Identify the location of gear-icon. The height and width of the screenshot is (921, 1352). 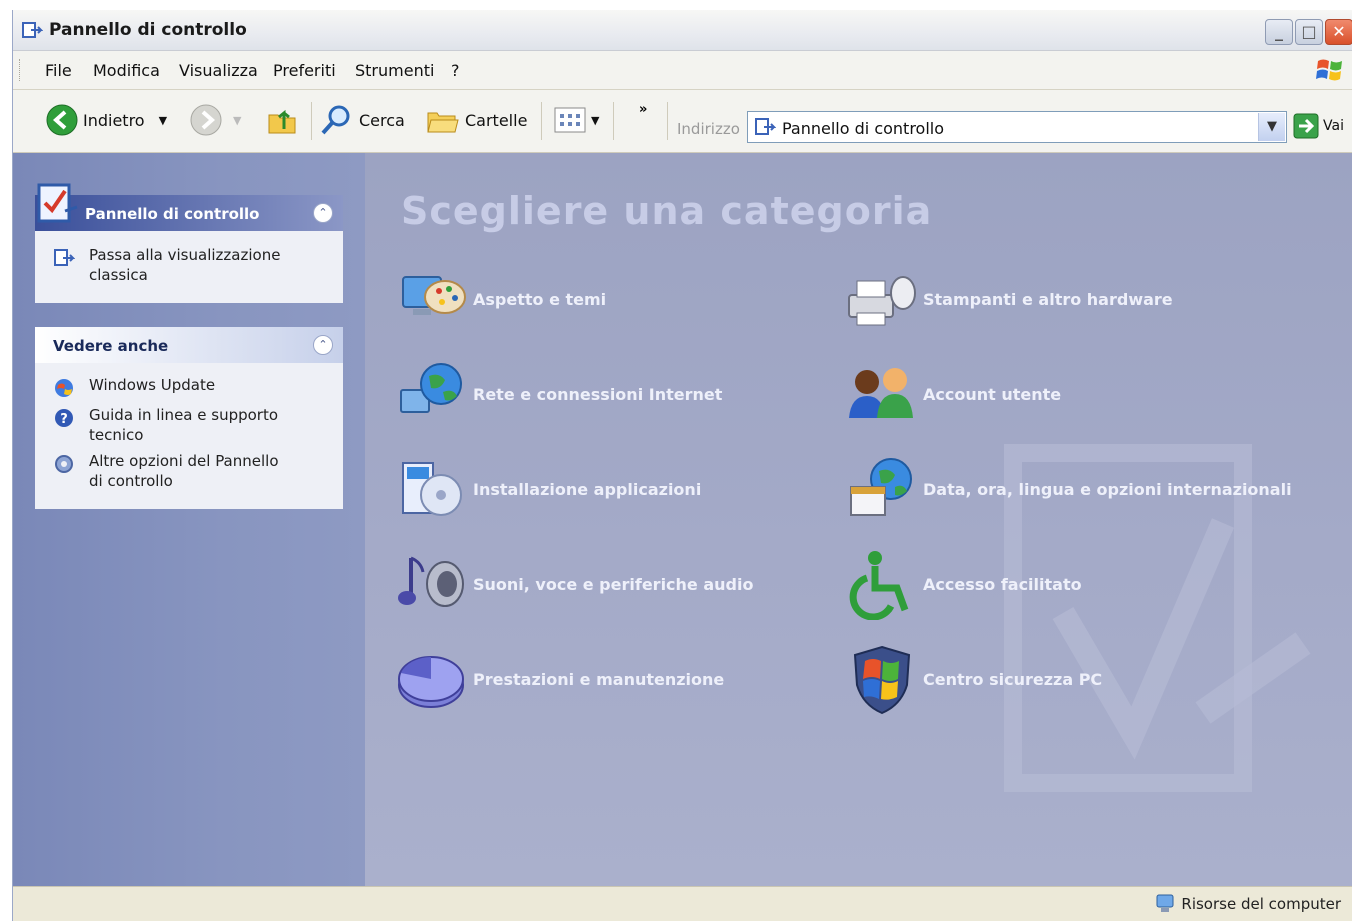
(64, 464).